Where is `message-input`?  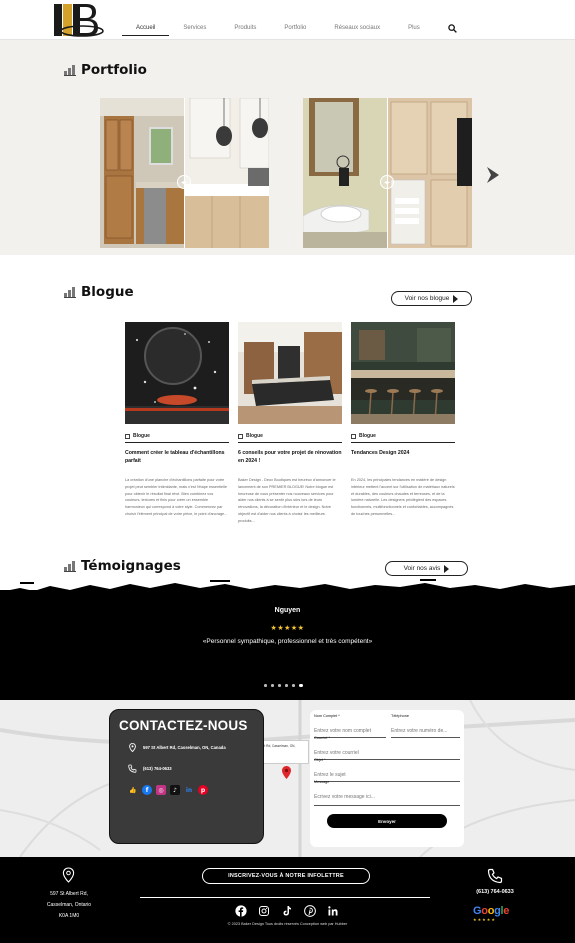 message-input is located at coordinates (387, 797).